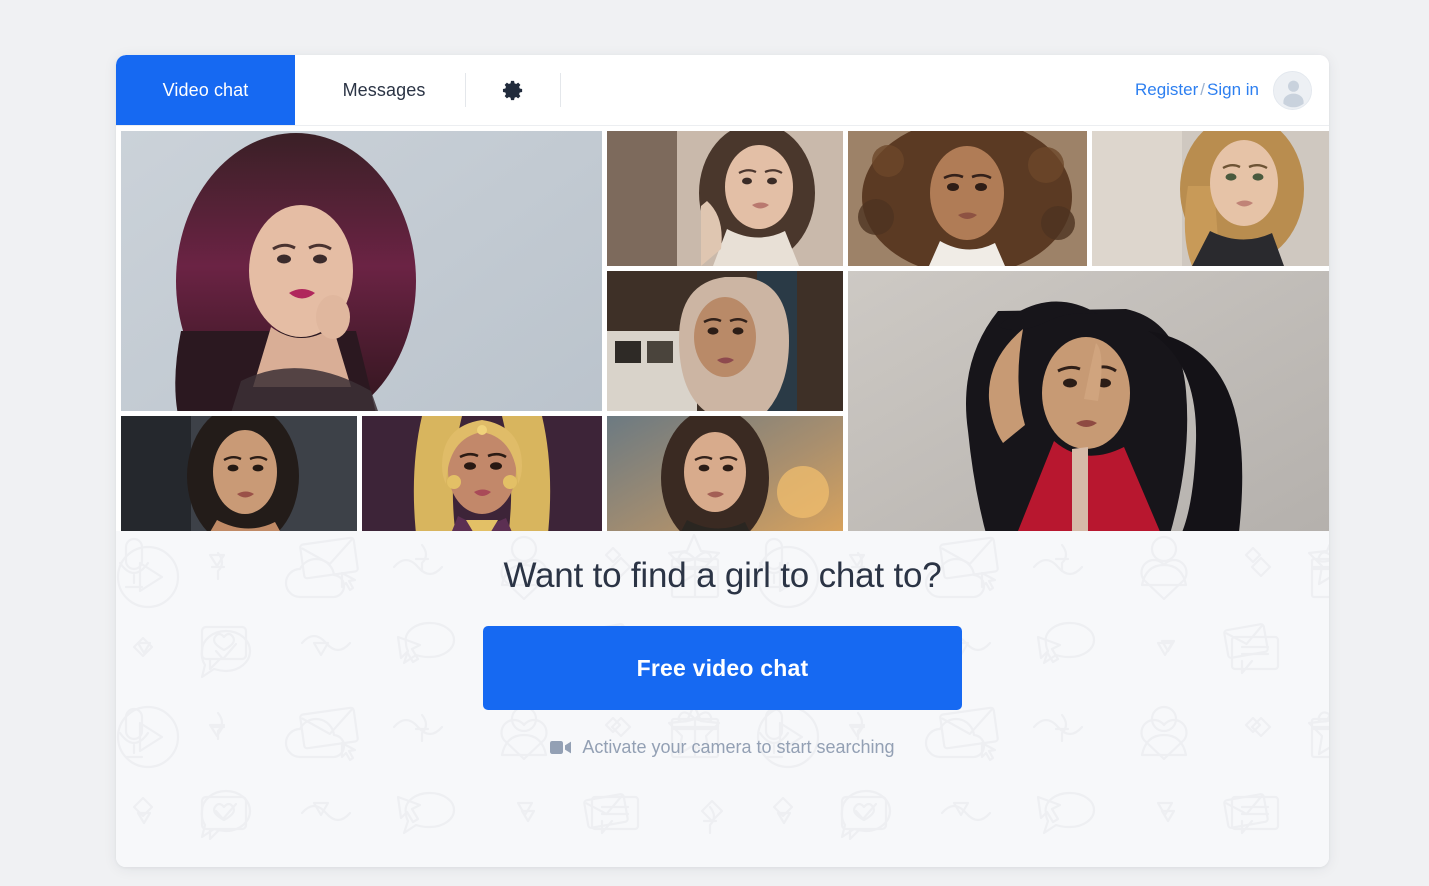  Describe the element at coordinates (561, 747) in the screenshot. I see `video-camera-icon` at that location.